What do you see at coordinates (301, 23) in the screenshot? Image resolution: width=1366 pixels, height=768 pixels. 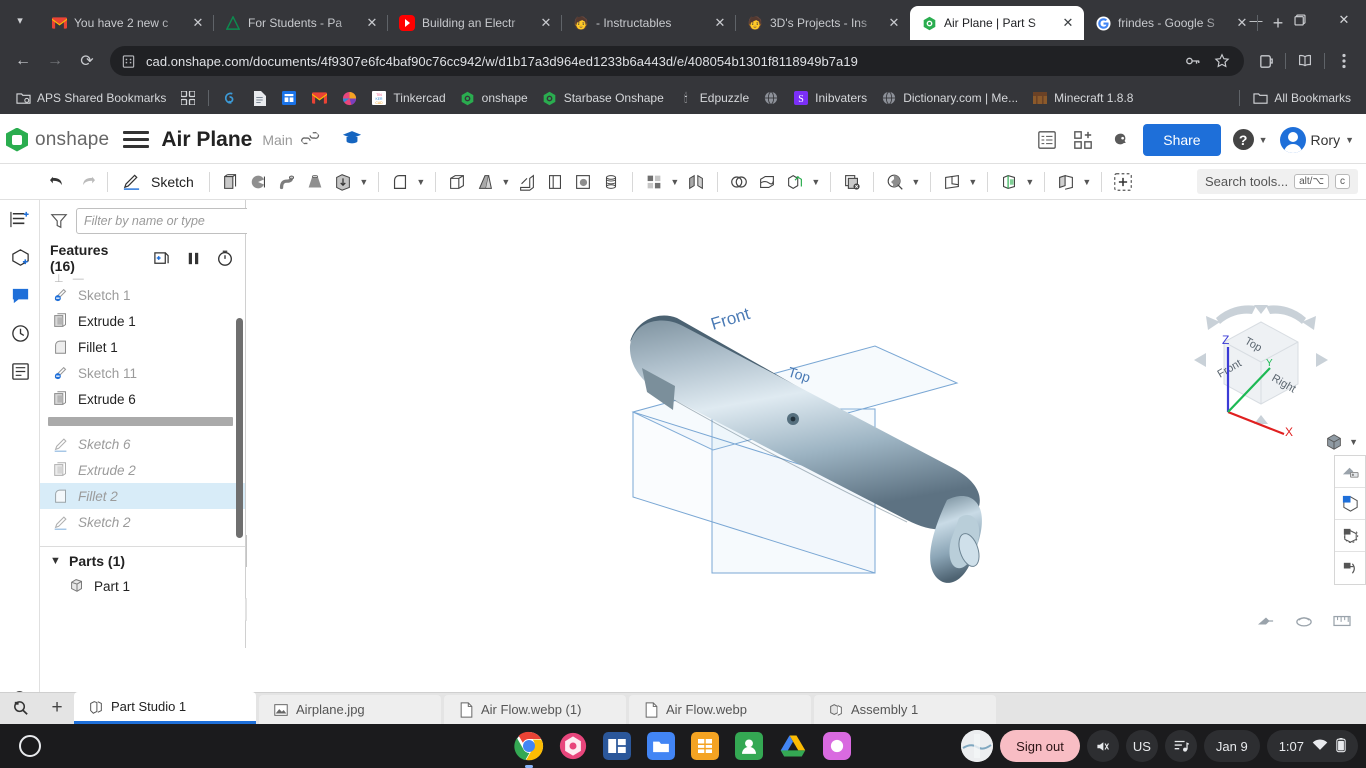 I see `browser-tab: For Students - Pa ✕` at bounding box center [301, 23].